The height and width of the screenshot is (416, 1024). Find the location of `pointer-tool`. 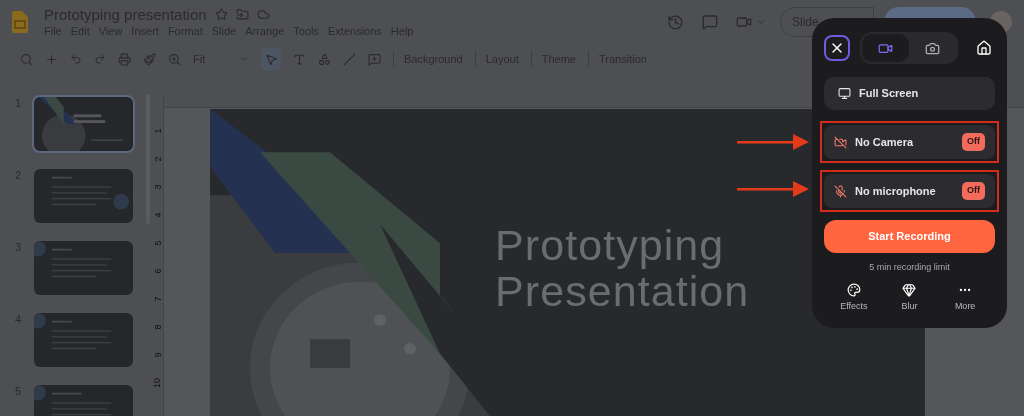

pointer-tool is located at coordinates (271, 59).